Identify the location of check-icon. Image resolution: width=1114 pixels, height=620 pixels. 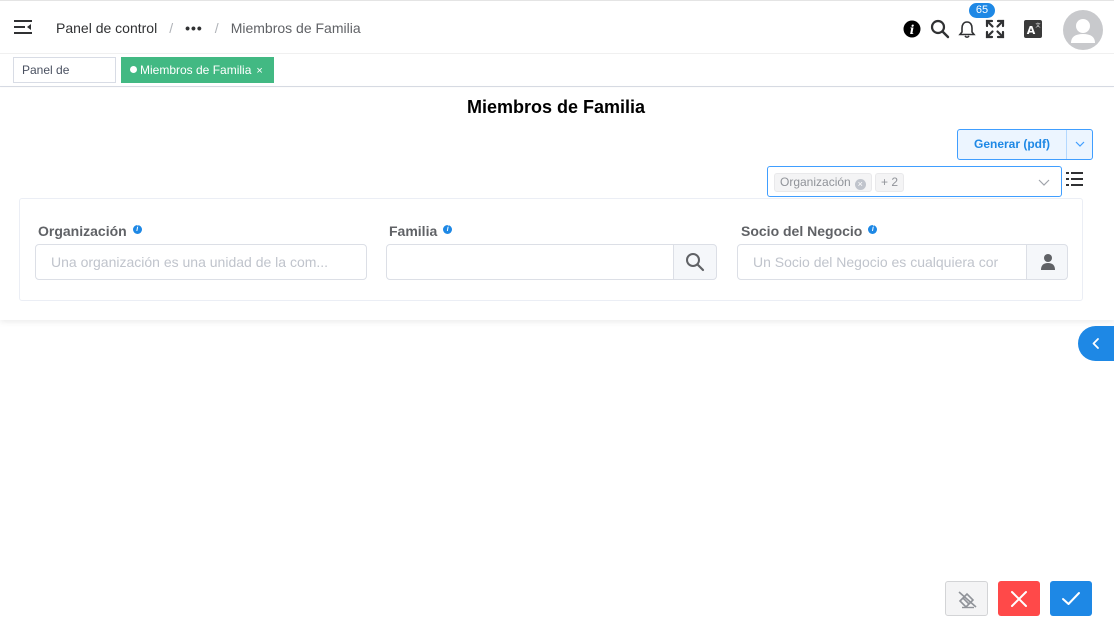
(1071, 598).